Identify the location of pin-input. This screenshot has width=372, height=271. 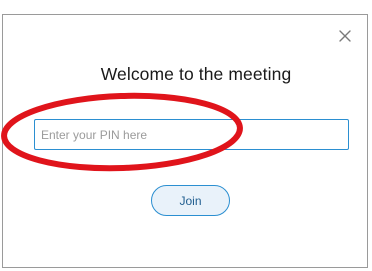
(191, 134).